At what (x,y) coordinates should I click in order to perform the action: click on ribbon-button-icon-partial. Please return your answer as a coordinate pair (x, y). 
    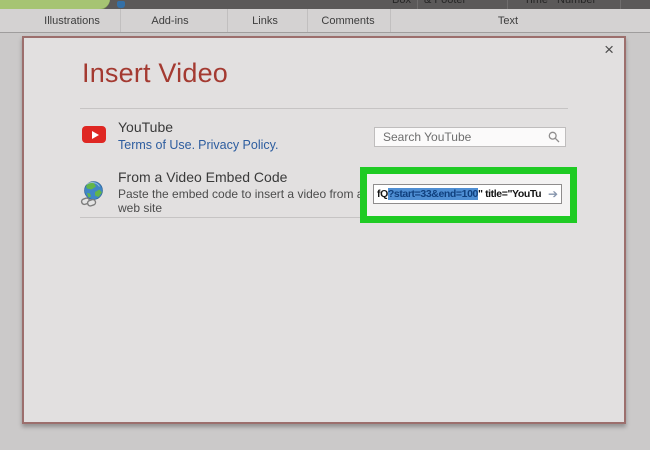
    Looking at the image, I should click on (121, 4).